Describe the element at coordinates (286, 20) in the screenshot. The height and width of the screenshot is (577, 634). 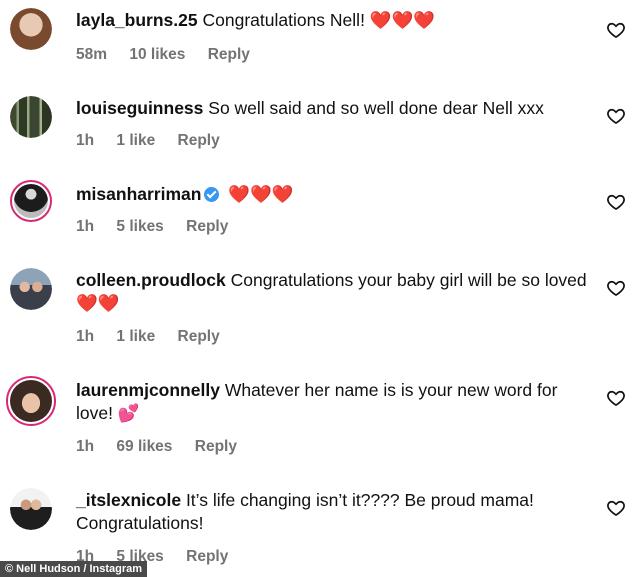
I see `comment-body: Congratulations Nell!` at that location.